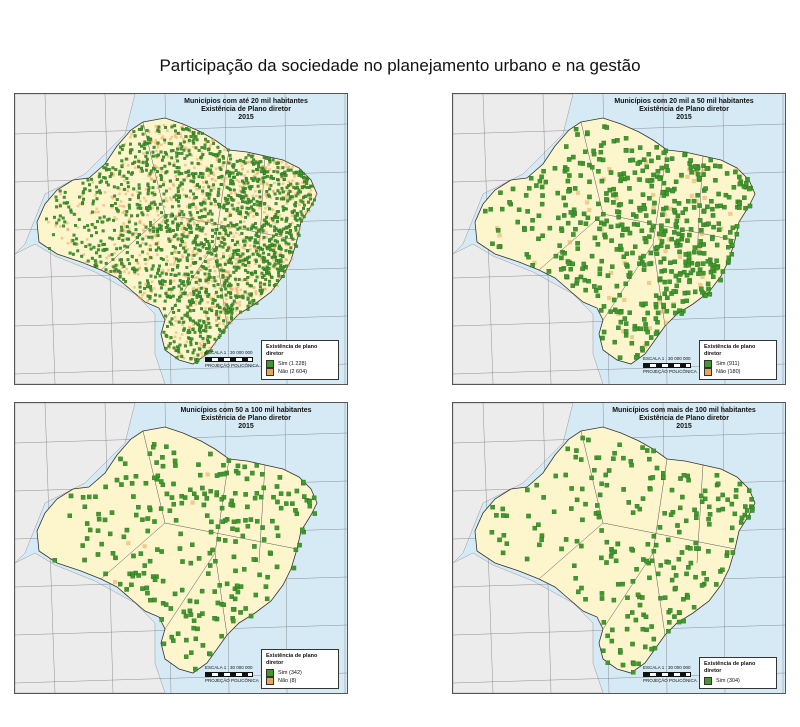  Describe the element at coordinates (738, 681) in the screenshot. I see `legend-item-sim: Sim (304)` at that location.